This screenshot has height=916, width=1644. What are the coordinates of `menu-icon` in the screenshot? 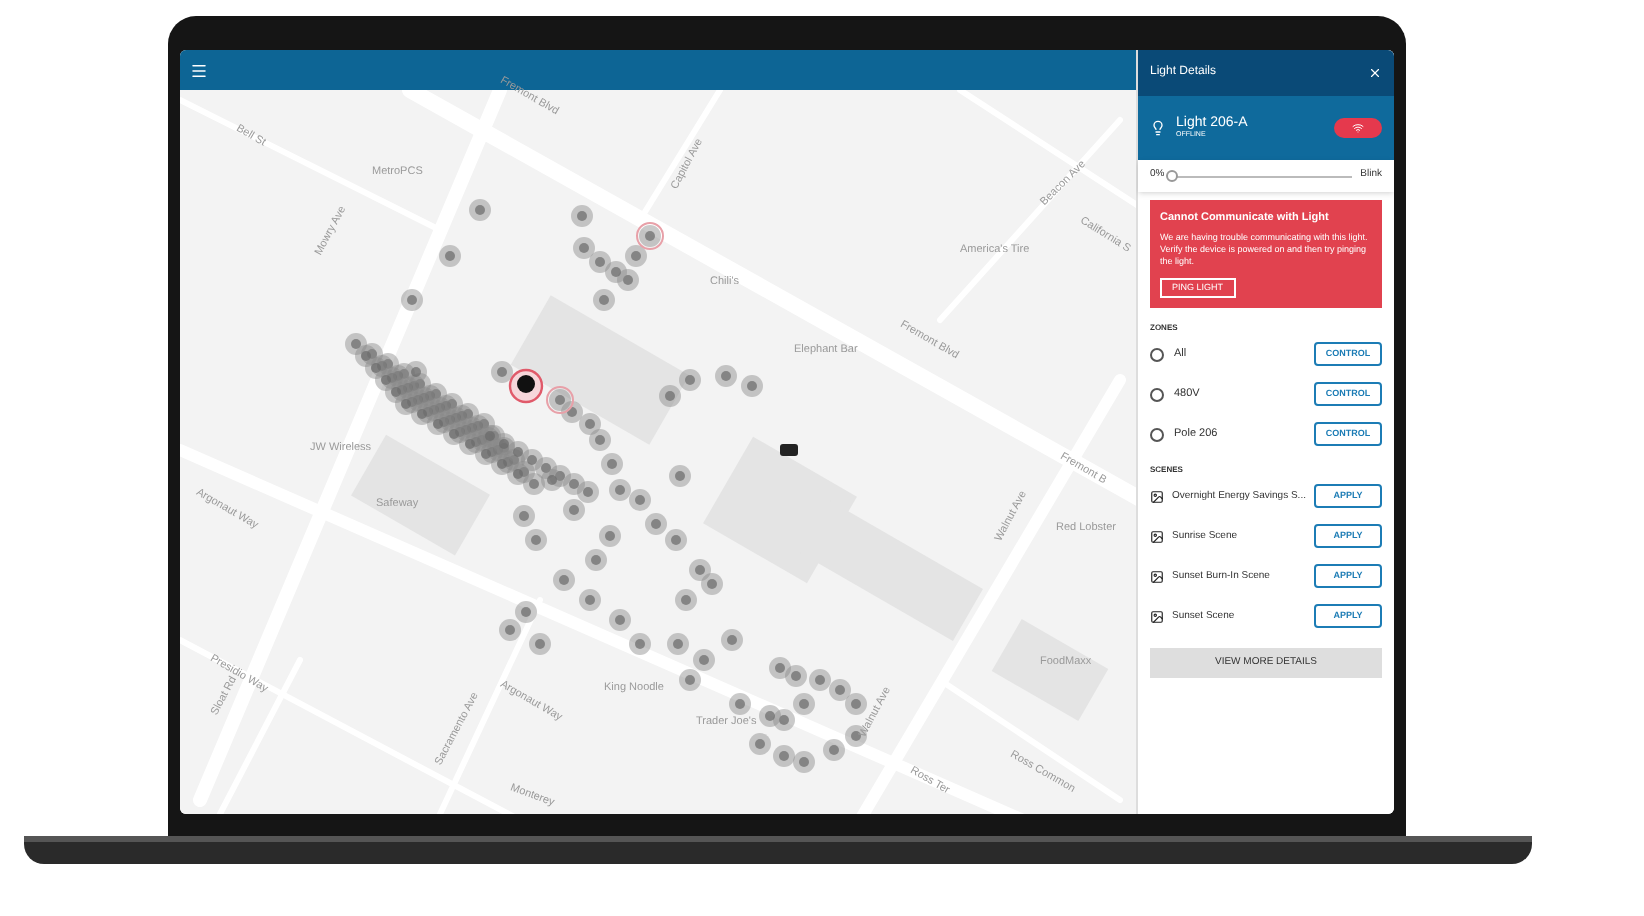 It's located at (199, 70).